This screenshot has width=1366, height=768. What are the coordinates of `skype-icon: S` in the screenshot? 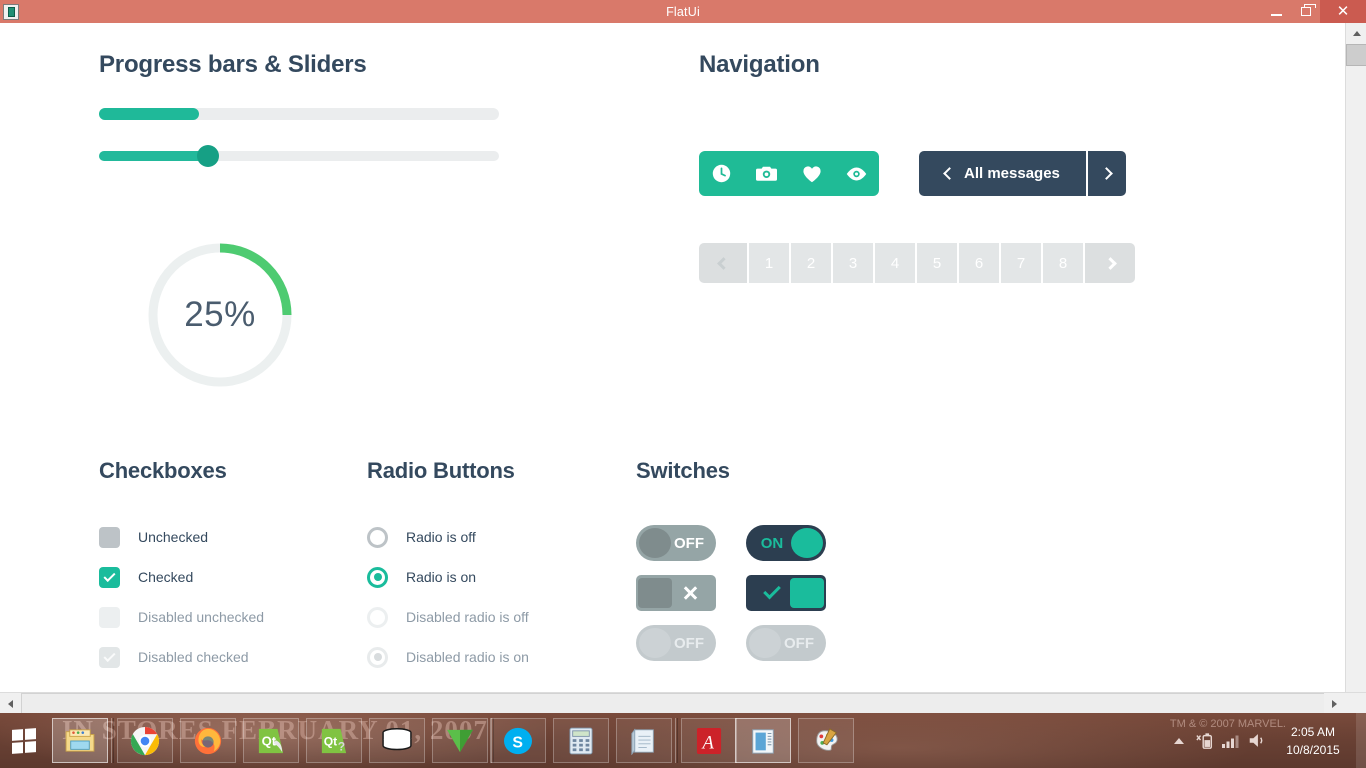 It's located at (518, 740).